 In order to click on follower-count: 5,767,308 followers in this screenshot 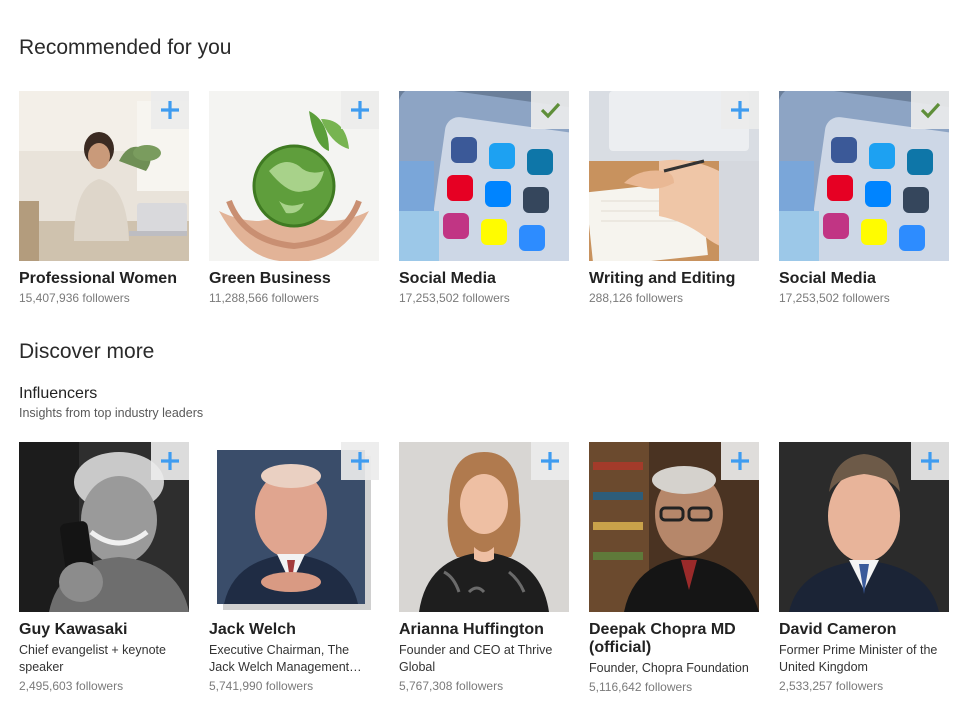, I will do `click(451, 686)`.